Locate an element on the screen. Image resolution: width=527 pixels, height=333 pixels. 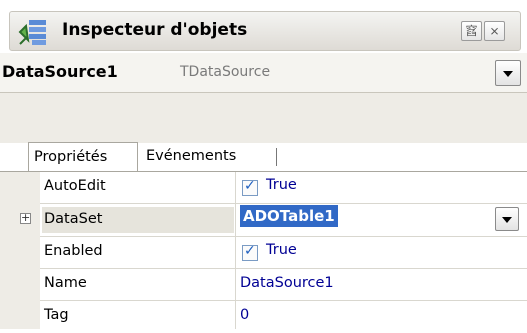
inspector-icon is located at coordinates (32, 32).